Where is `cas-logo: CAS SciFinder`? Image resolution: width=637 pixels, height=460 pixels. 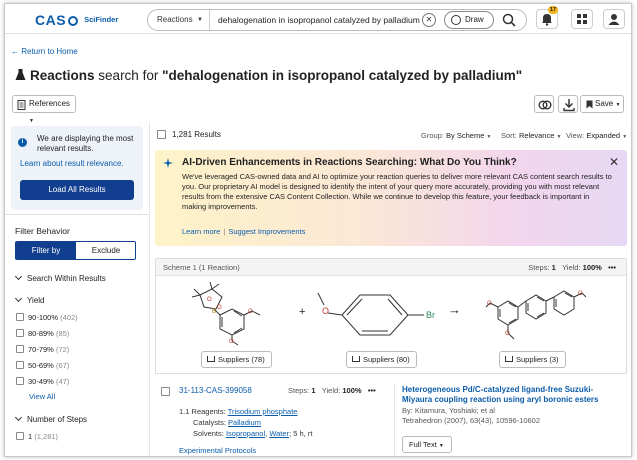 cas-logo: CAS SciFinder is located at coordinates (76, 20).